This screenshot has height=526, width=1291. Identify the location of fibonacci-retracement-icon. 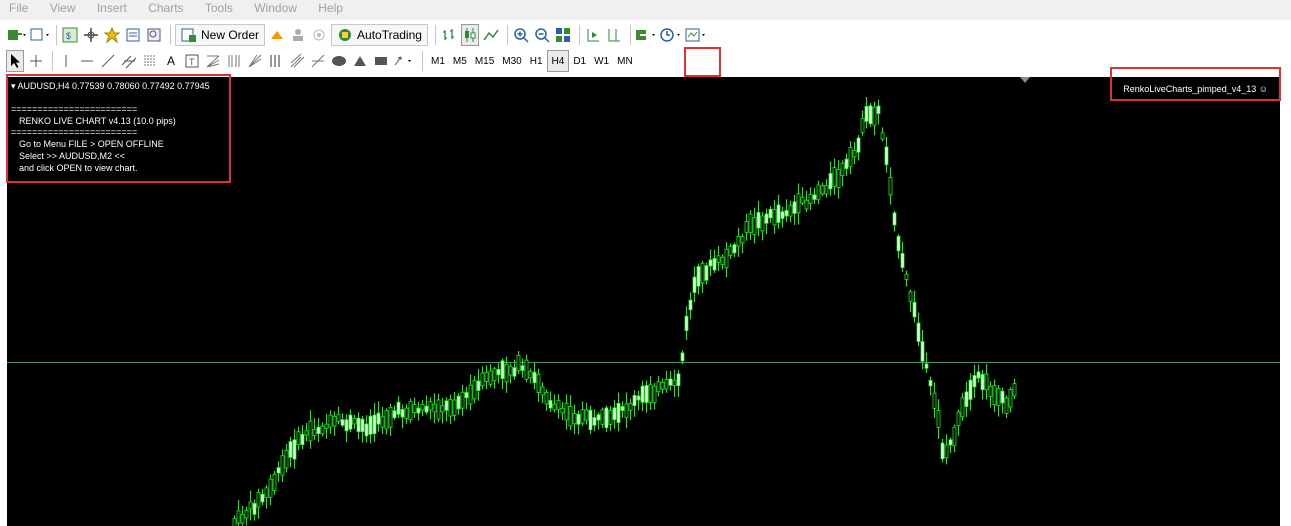
(150, 61).